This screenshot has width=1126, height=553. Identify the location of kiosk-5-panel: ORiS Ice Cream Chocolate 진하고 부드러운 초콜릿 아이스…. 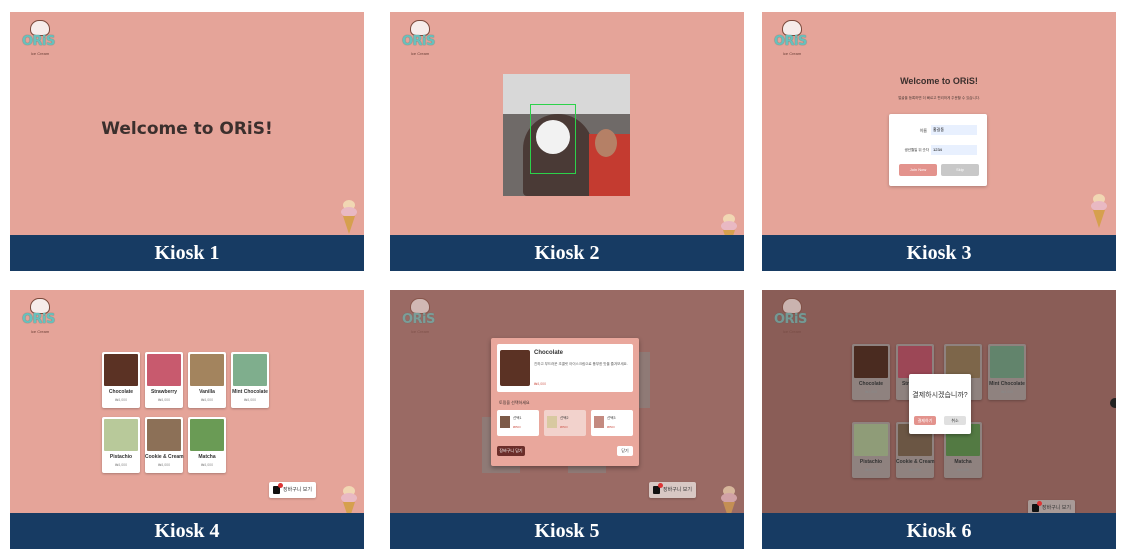
(567, 419).